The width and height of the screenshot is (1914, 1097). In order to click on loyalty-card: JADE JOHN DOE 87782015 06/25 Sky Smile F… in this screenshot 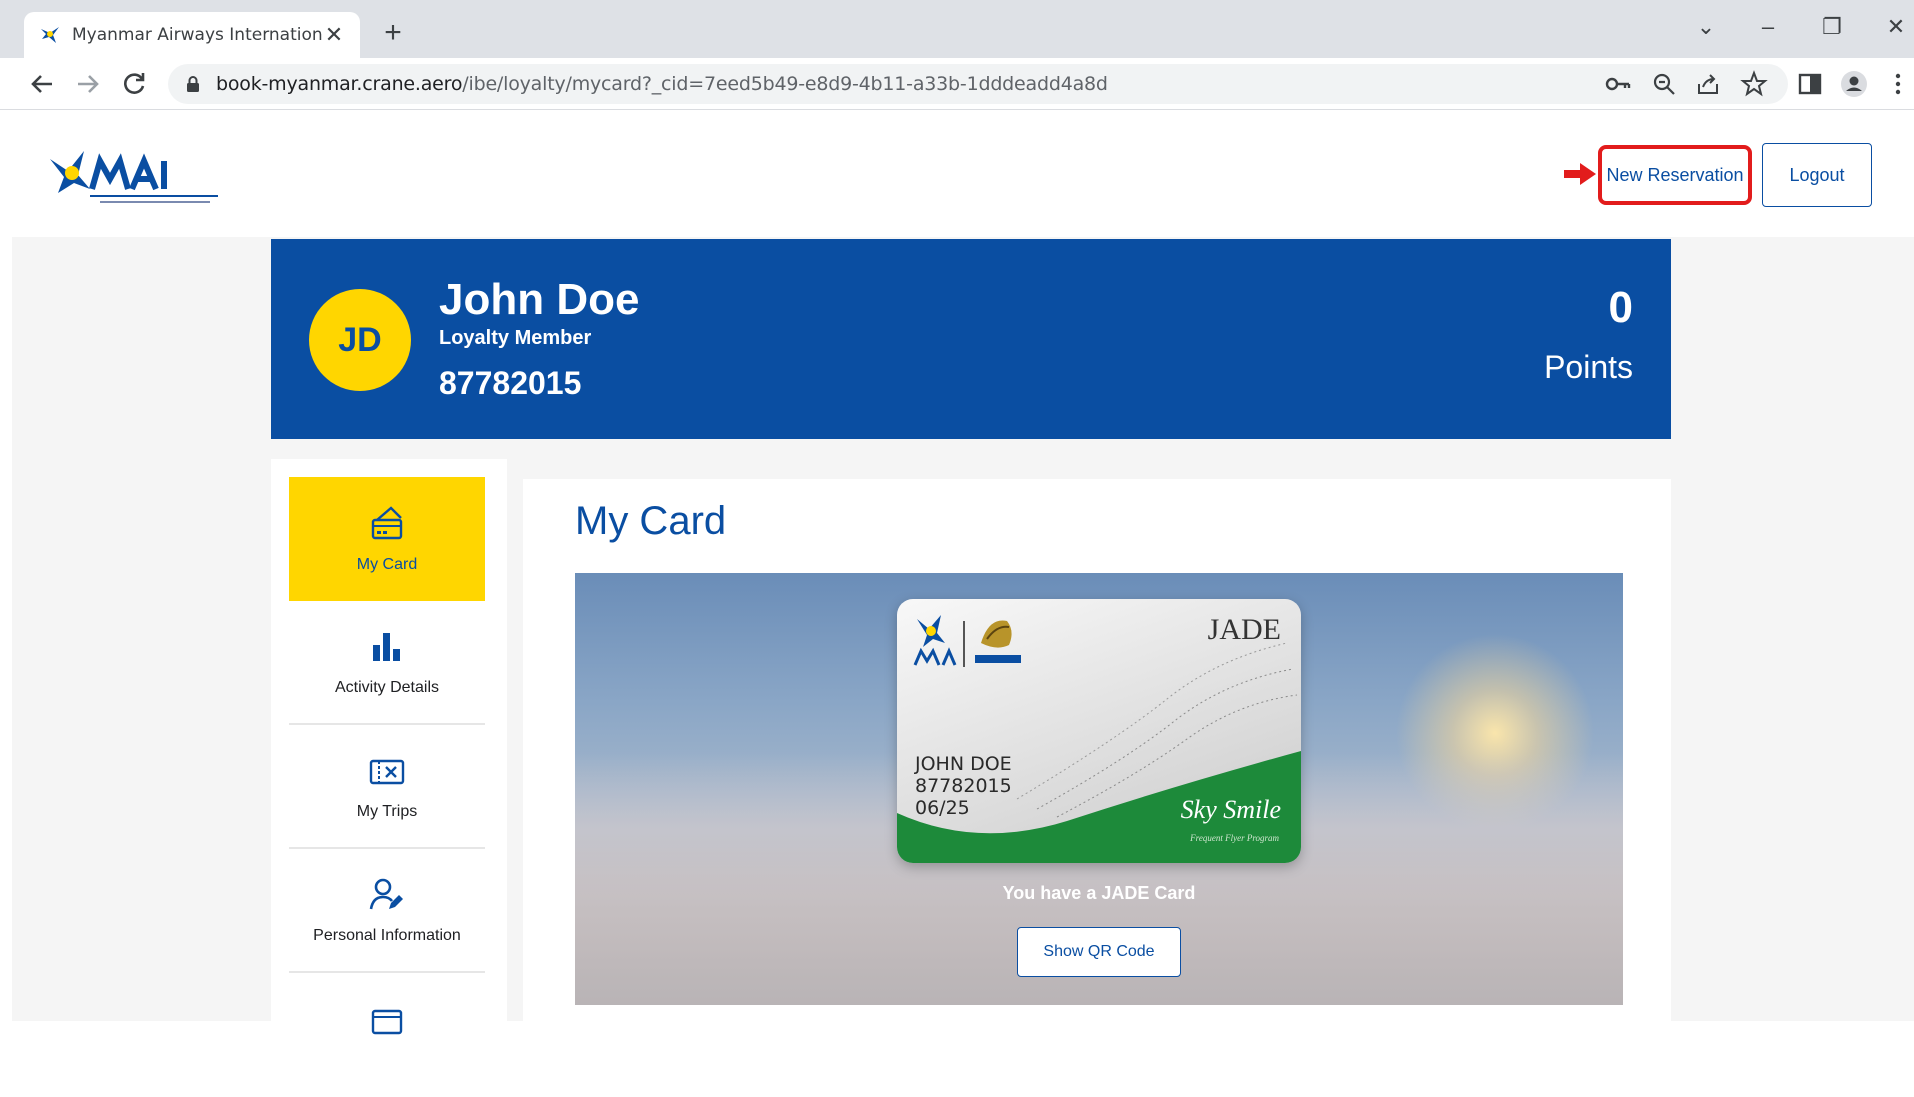, I will do `click(1099, 731)`.